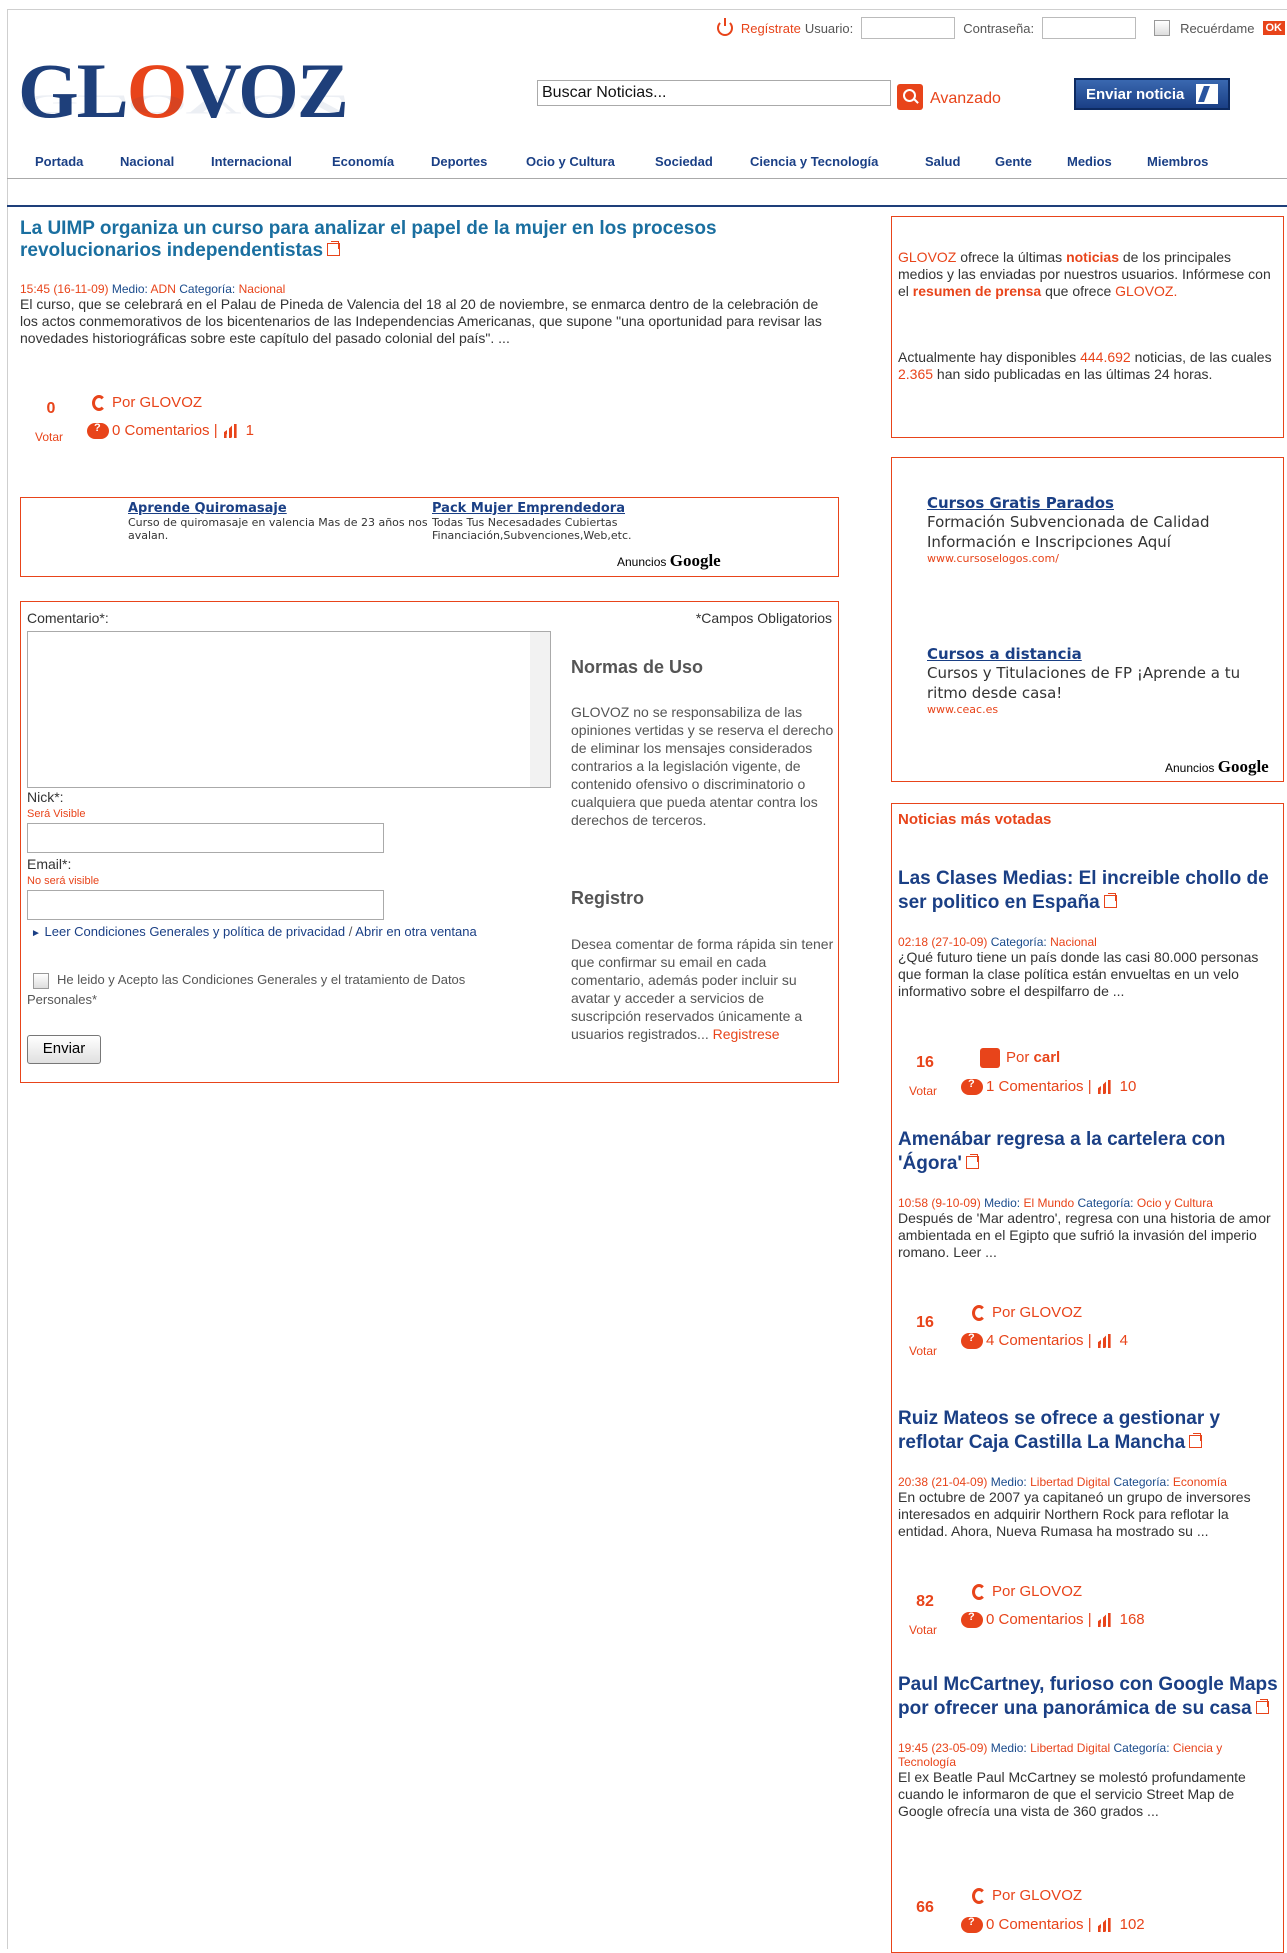 The width and height of the screenshot is (1287, 1953). Describe the element at coordinates (942, 161) in the screenshot. I see `nav-salud: Salud` at that location.